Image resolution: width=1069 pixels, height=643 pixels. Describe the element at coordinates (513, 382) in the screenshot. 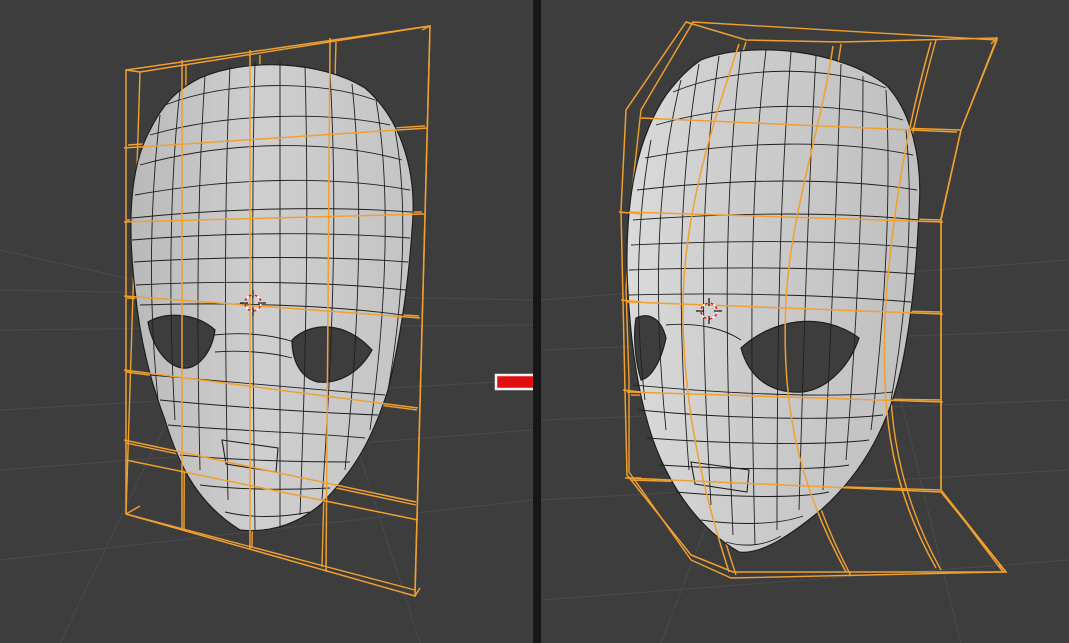

I see `transition-arrow-icon` at that location.